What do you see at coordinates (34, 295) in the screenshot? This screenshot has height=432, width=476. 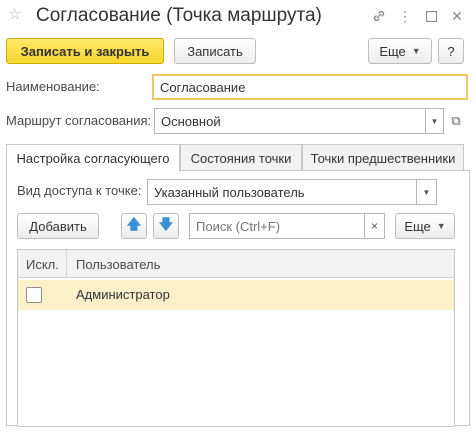 I see `exclude-checkbox` at bounding box center [34, 295].